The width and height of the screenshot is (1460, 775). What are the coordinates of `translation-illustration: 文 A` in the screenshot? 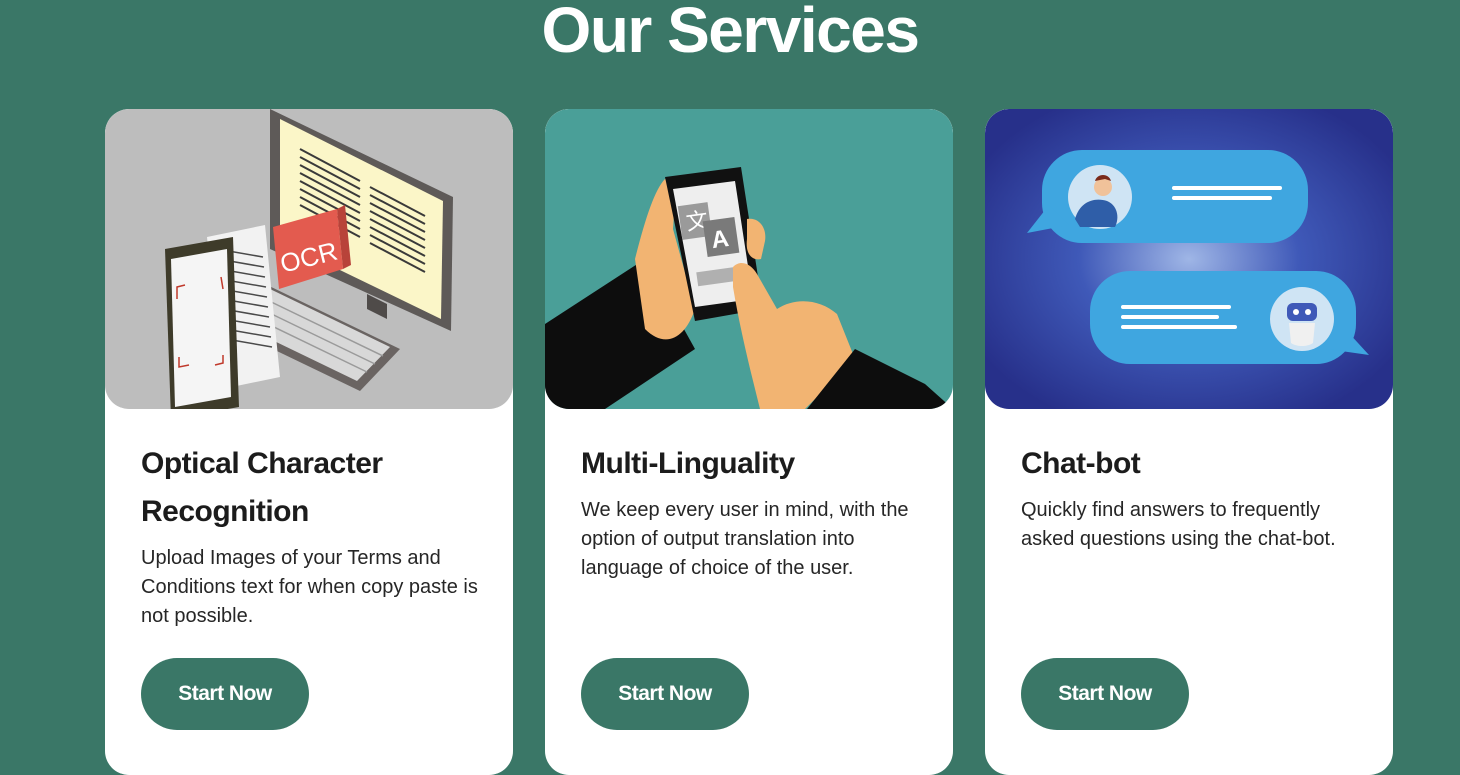 It's located at (749, 259).